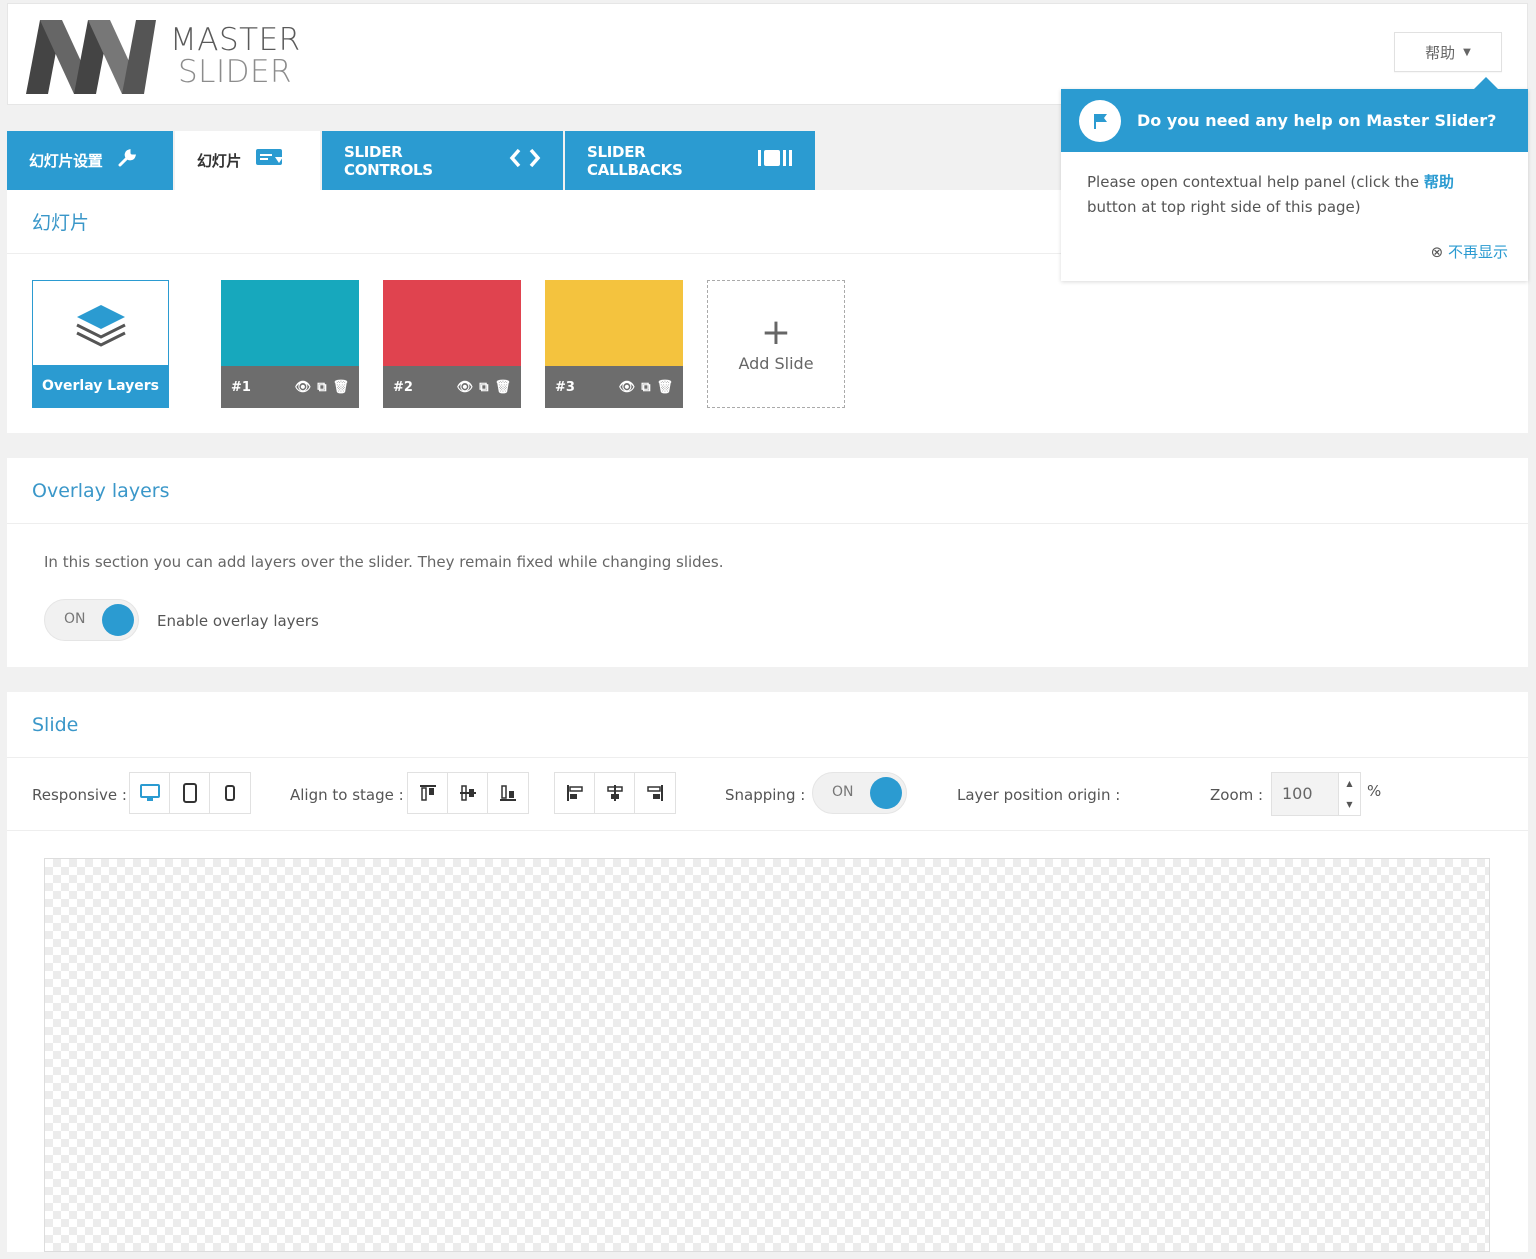  Describe the element at coordinates (1349, 804) in the screenshot. I see `decrement-icon: ▼` at that location.